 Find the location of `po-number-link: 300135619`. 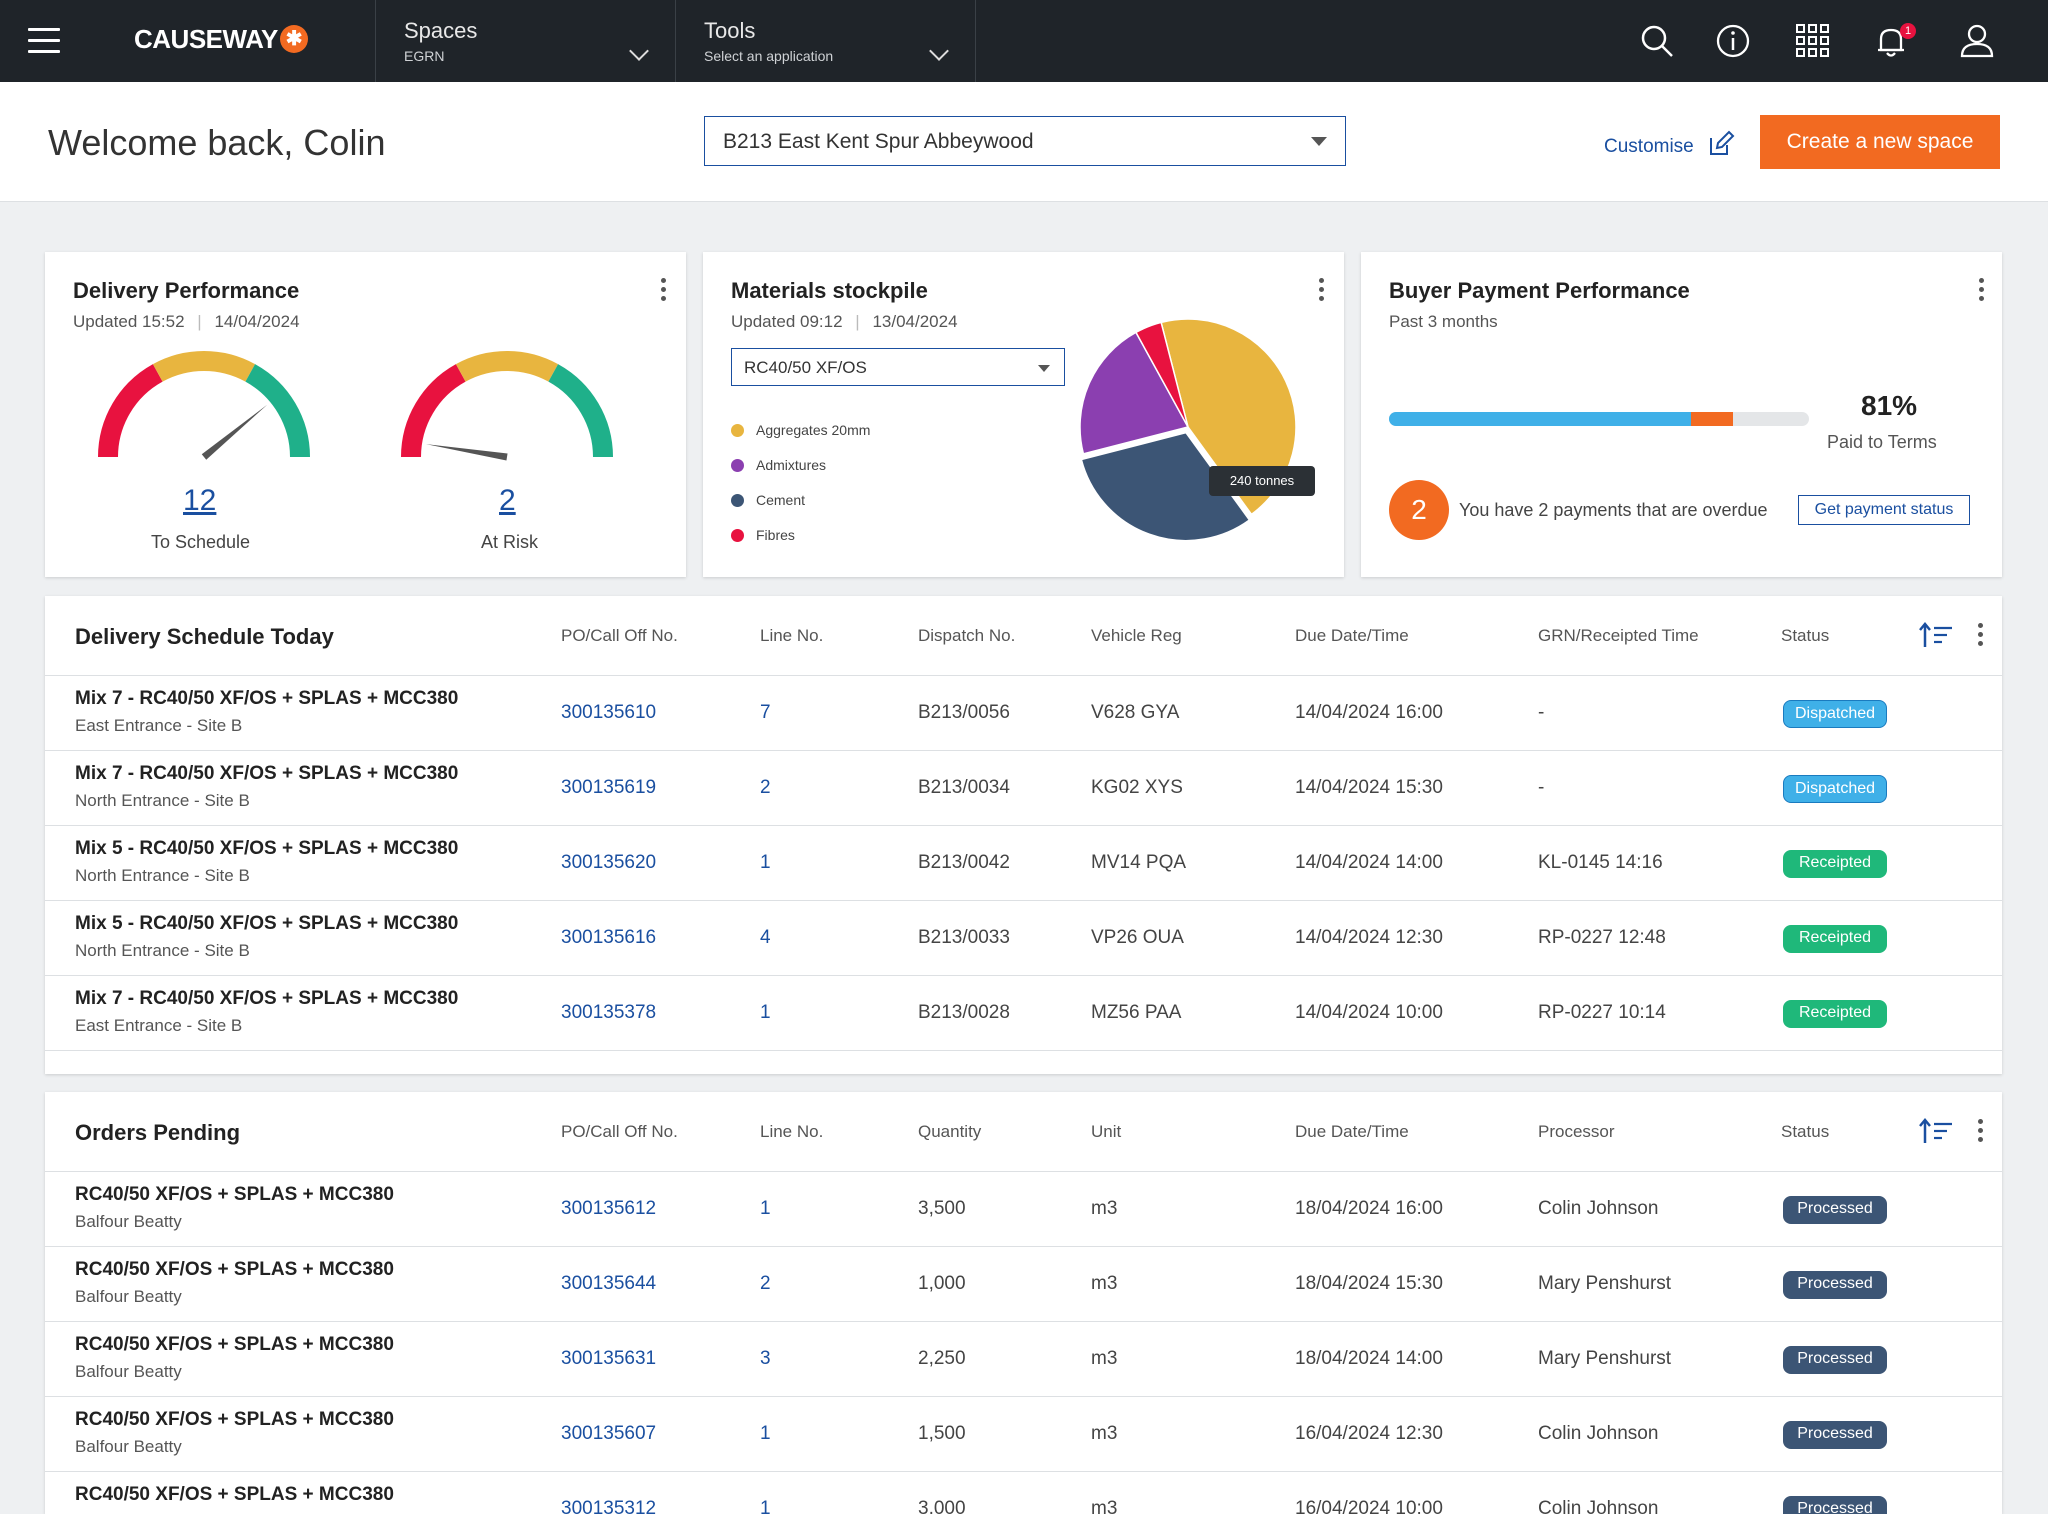

po-number-link: 300135619 is located at coordinates (608, 788).